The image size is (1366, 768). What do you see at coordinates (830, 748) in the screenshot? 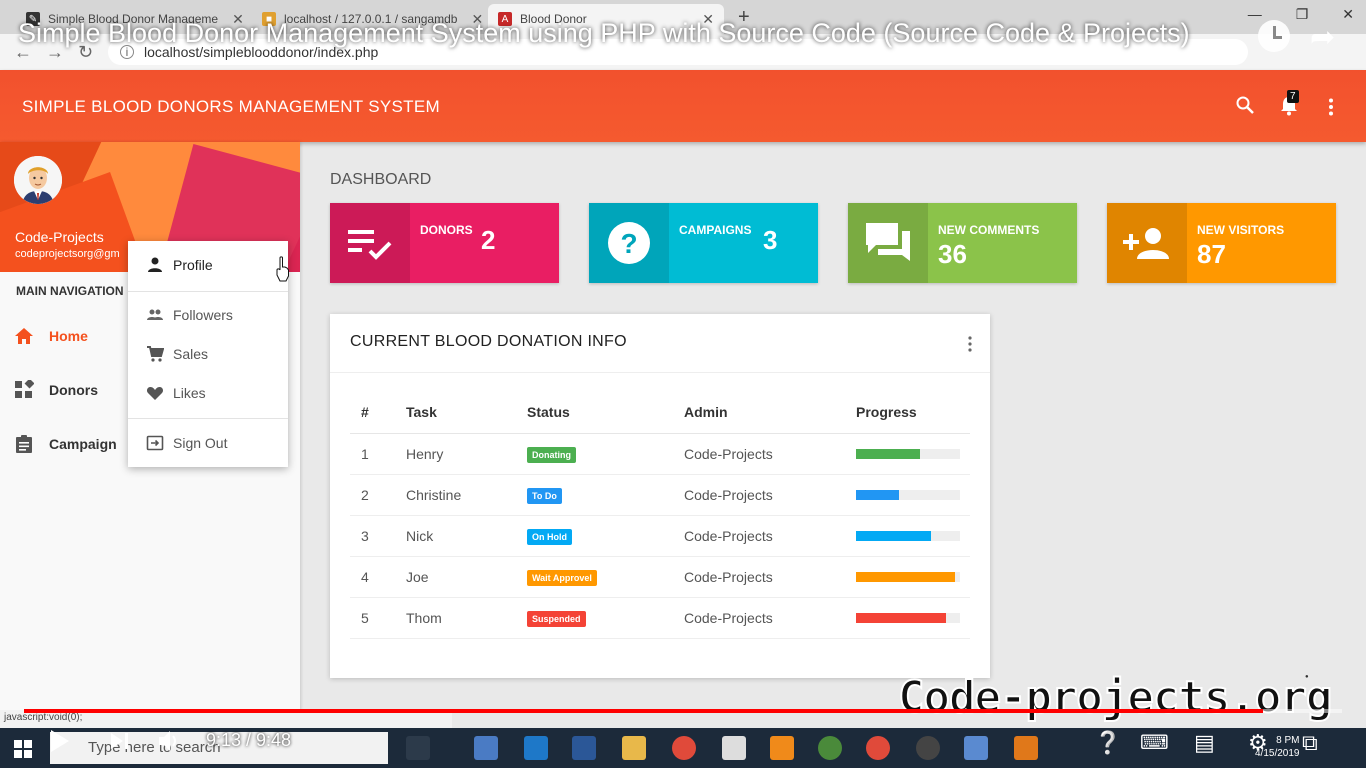
I see `android-studio-icon` at bounding box center [830, 748].